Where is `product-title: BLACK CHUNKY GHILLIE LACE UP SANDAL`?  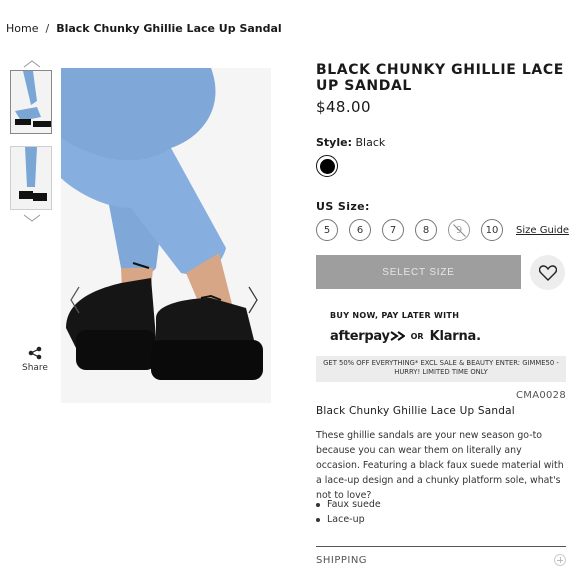 product-title: BLACK CHUNKY GHILLIE LACE UP SANDAL is located at coordinates (440, 78).